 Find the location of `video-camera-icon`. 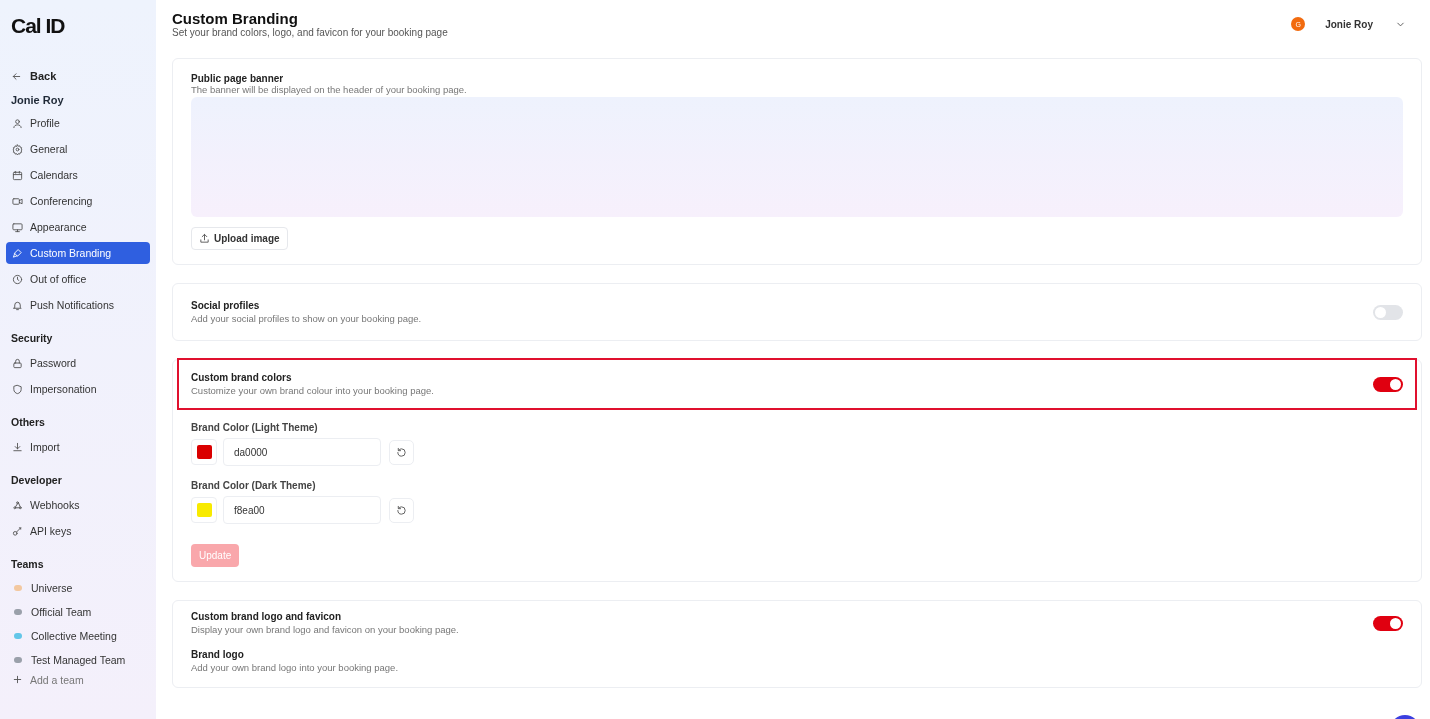

video-camera-icon is located at coordinates (17, 201).